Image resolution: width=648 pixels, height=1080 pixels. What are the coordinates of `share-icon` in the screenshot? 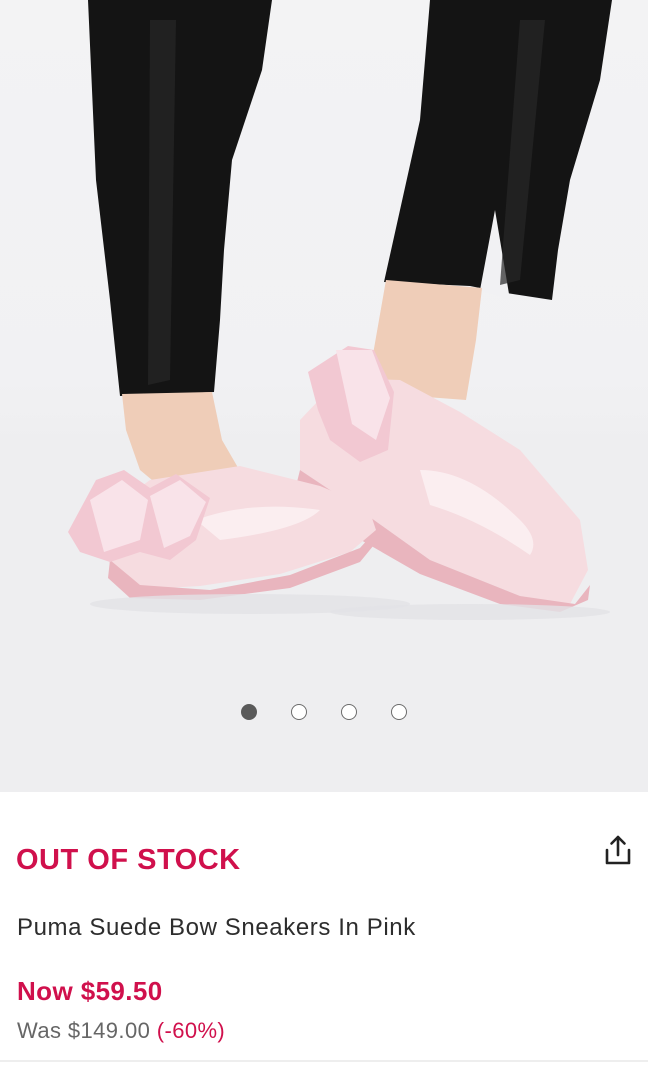 It's located at (618, 850).